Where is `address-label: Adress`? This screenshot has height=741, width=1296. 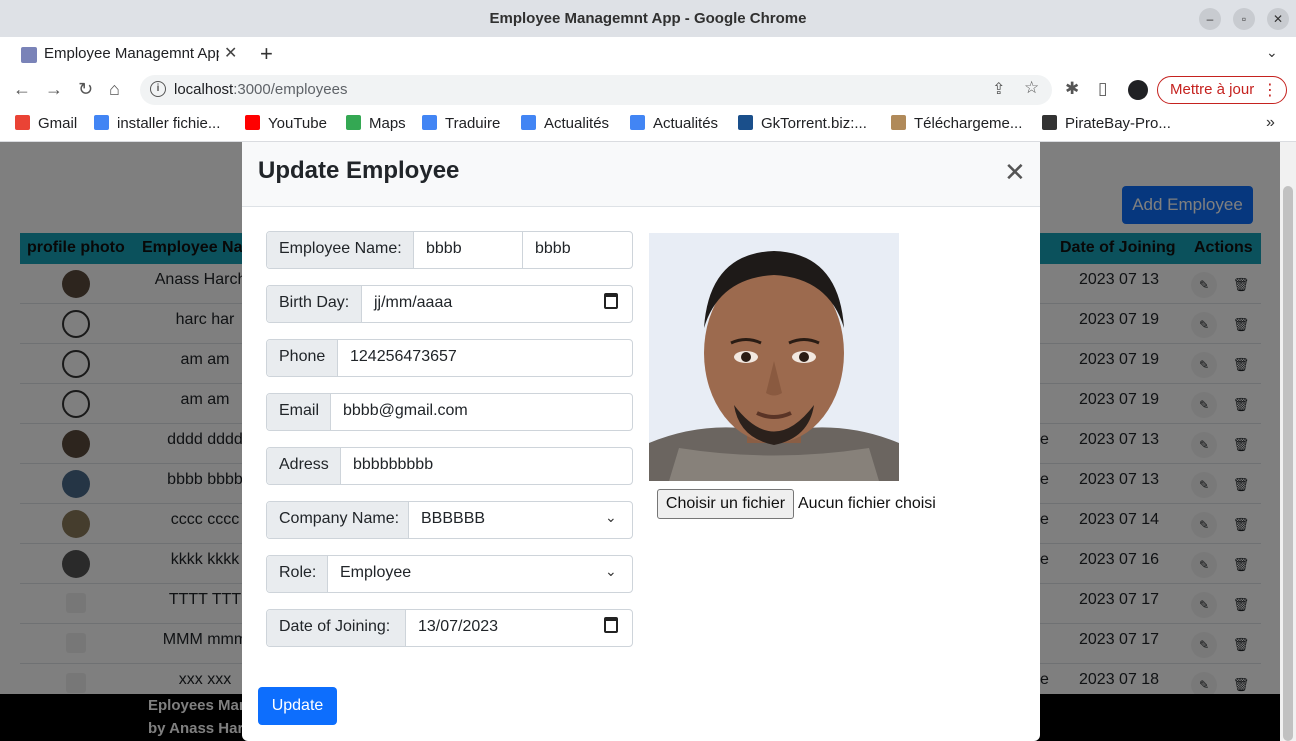 address-label: Adress is located at coordinates (304, 466).